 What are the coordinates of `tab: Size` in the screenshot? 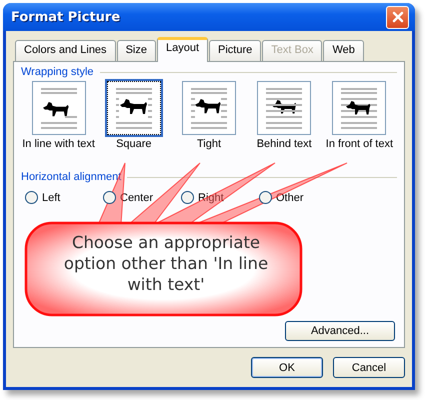 It's located at (136, 50).